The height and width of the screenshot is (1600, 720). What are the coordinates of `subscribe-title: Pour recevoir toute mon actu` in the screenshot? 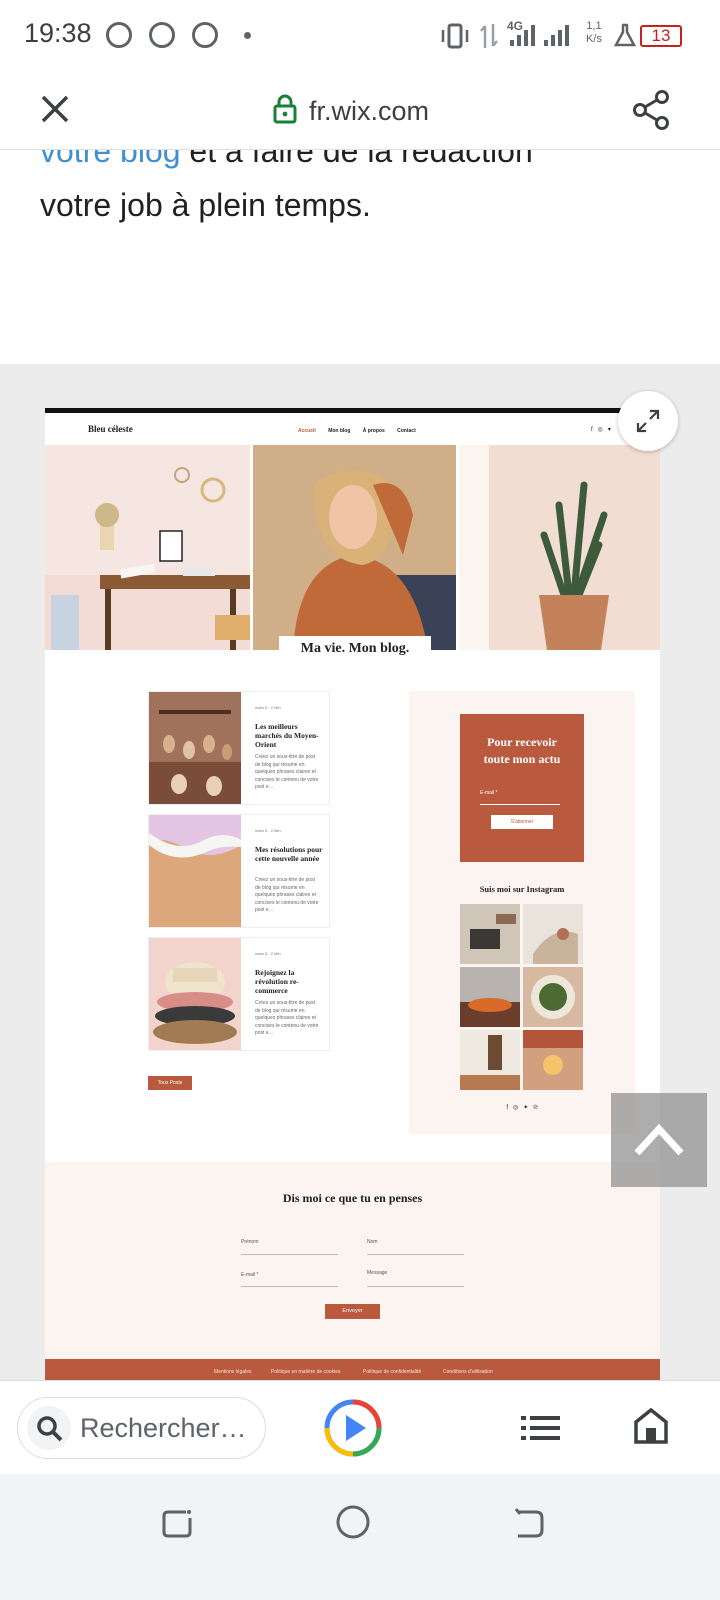 It's located at (522, 750).